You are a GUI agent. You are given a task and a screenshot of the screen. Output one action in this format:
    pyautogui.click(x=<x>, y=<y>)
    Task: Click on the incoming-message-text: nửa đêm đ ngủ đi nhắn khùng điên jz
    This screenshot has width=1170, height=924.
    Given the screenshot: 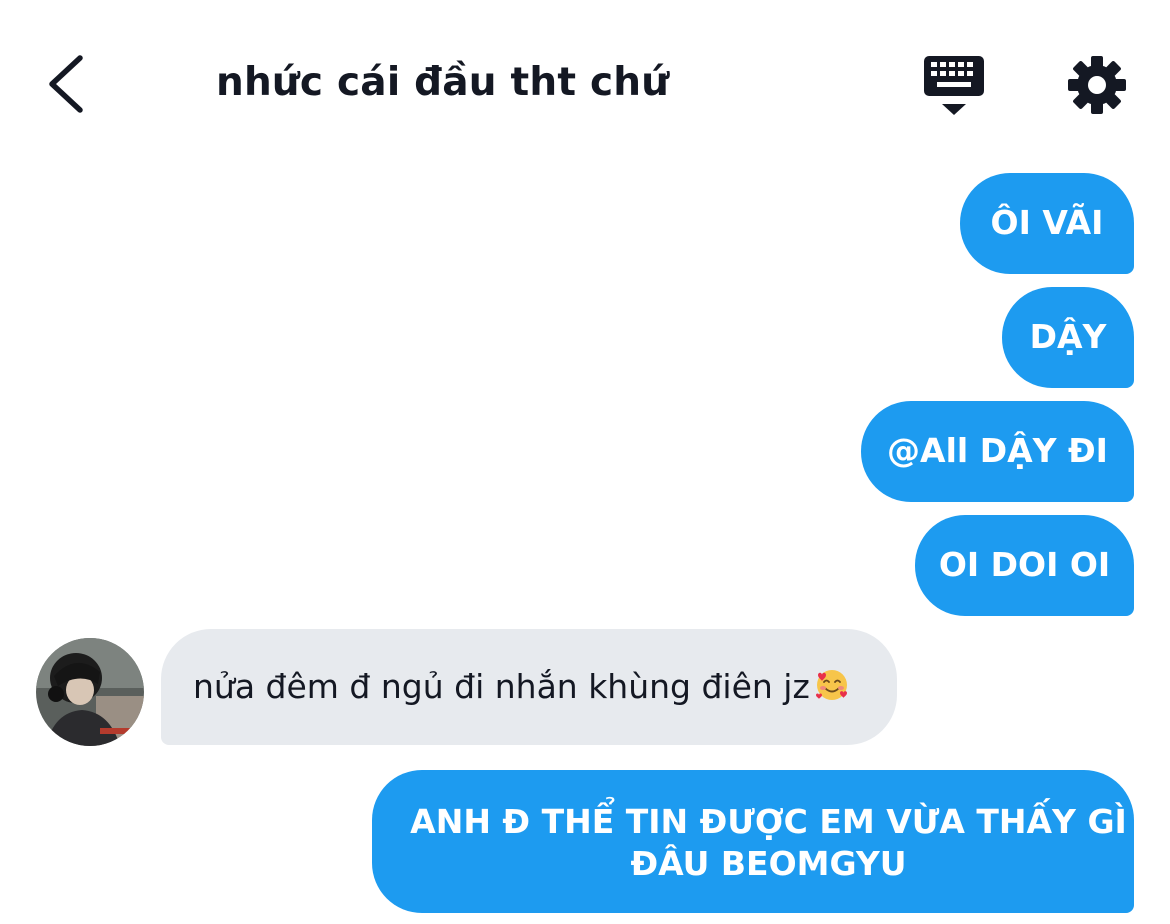 What is the action you would take?
    pyautogui.click(x=501, y=686)
    